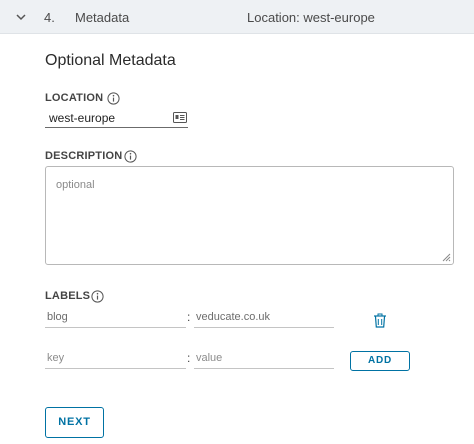 Image resolution: width=474 pixels, height=444 pixels. What do you see at coordinates (237, 17) in the screenshot?
I see `step-header: 4. Metadata Location: west-europe` at bounding box center [237, 17].